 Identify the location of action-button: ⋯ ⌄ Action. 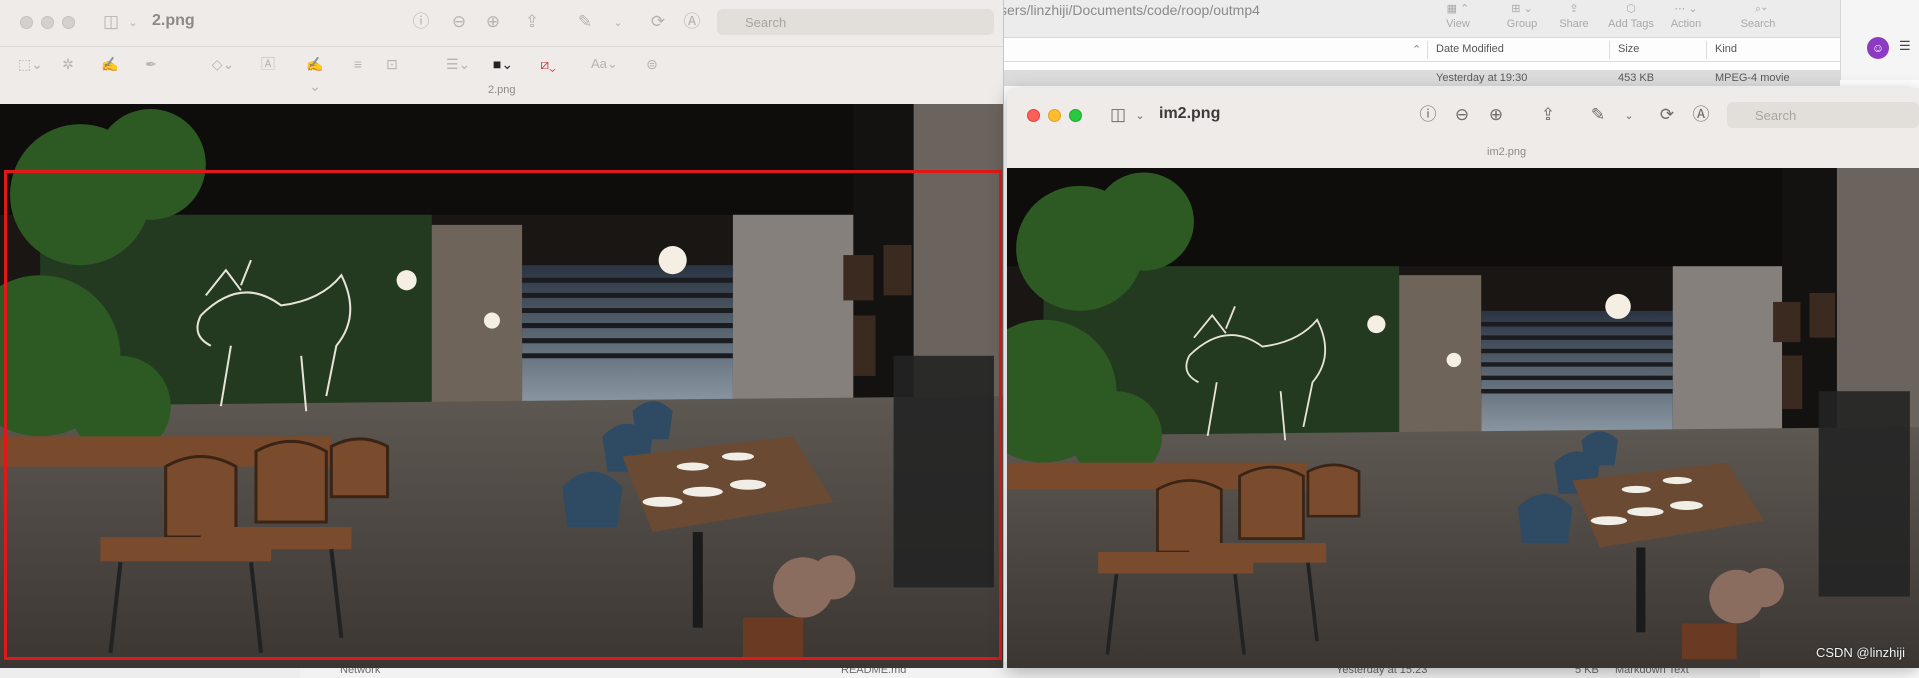
(1686, 15).